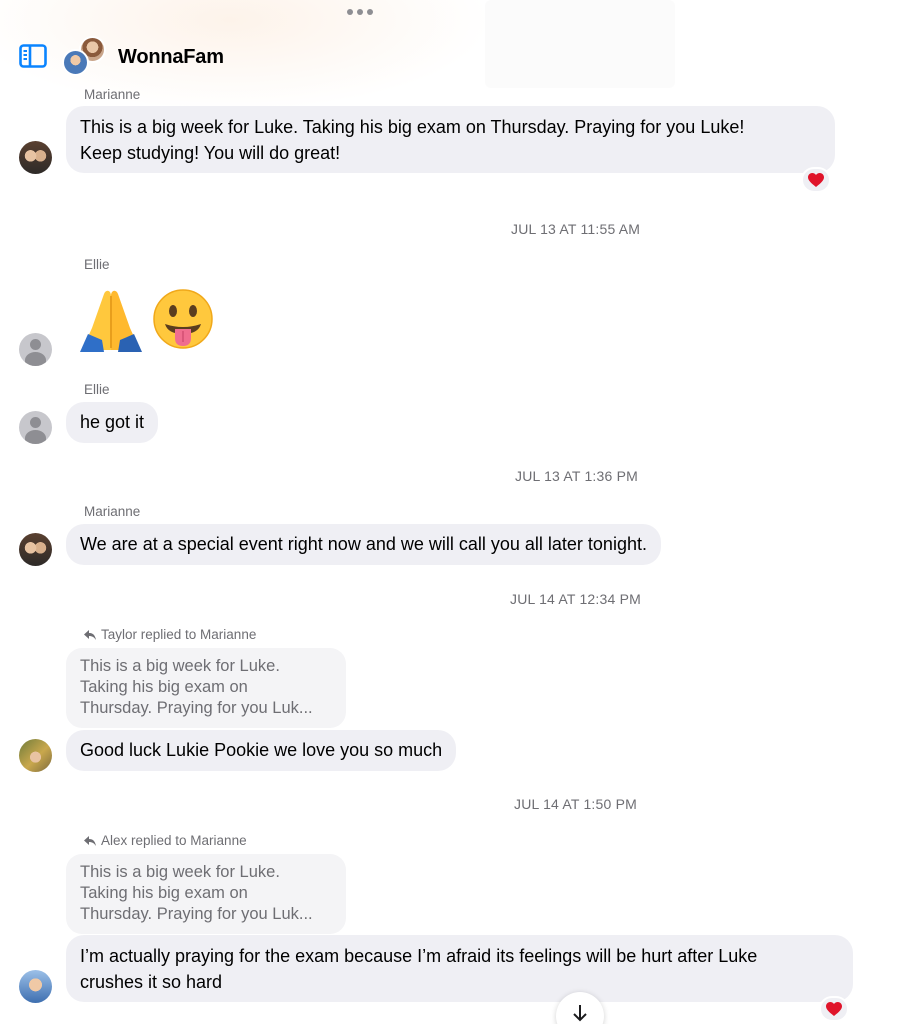 Image resolution: width=905 pixels, height=1024 pixels. I want to click on conversation-title: WonnaFam, so click(171, 57).